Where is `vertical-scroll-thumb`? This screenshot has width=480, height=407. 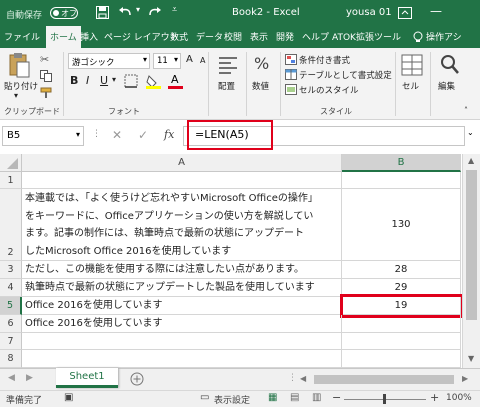 vertical-scroll-thumb is located at coordinates (471, 245).